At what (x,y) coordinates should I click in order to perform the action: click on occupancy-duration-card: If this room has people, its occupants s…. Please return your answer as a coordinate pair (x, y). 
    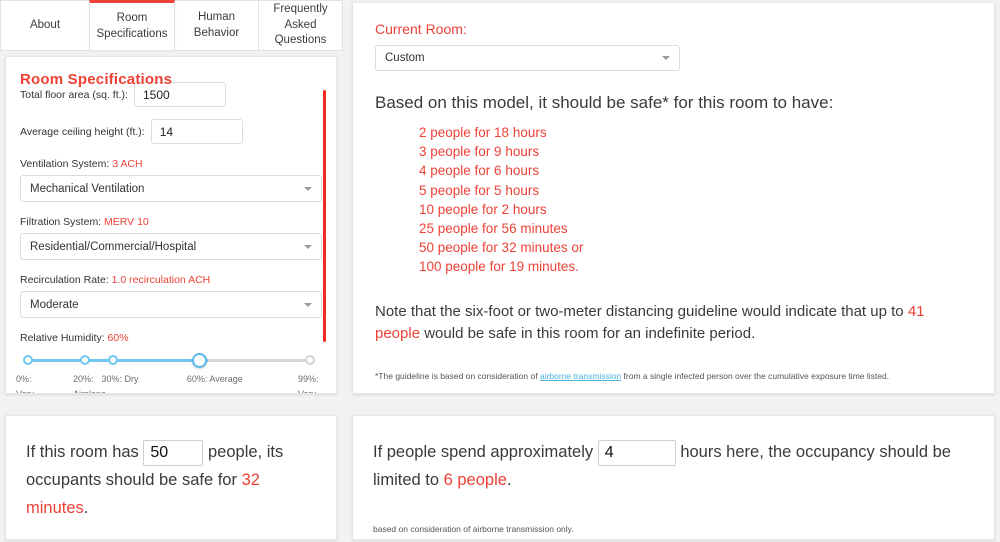
    Looking at the image, I should click on (171, 477).